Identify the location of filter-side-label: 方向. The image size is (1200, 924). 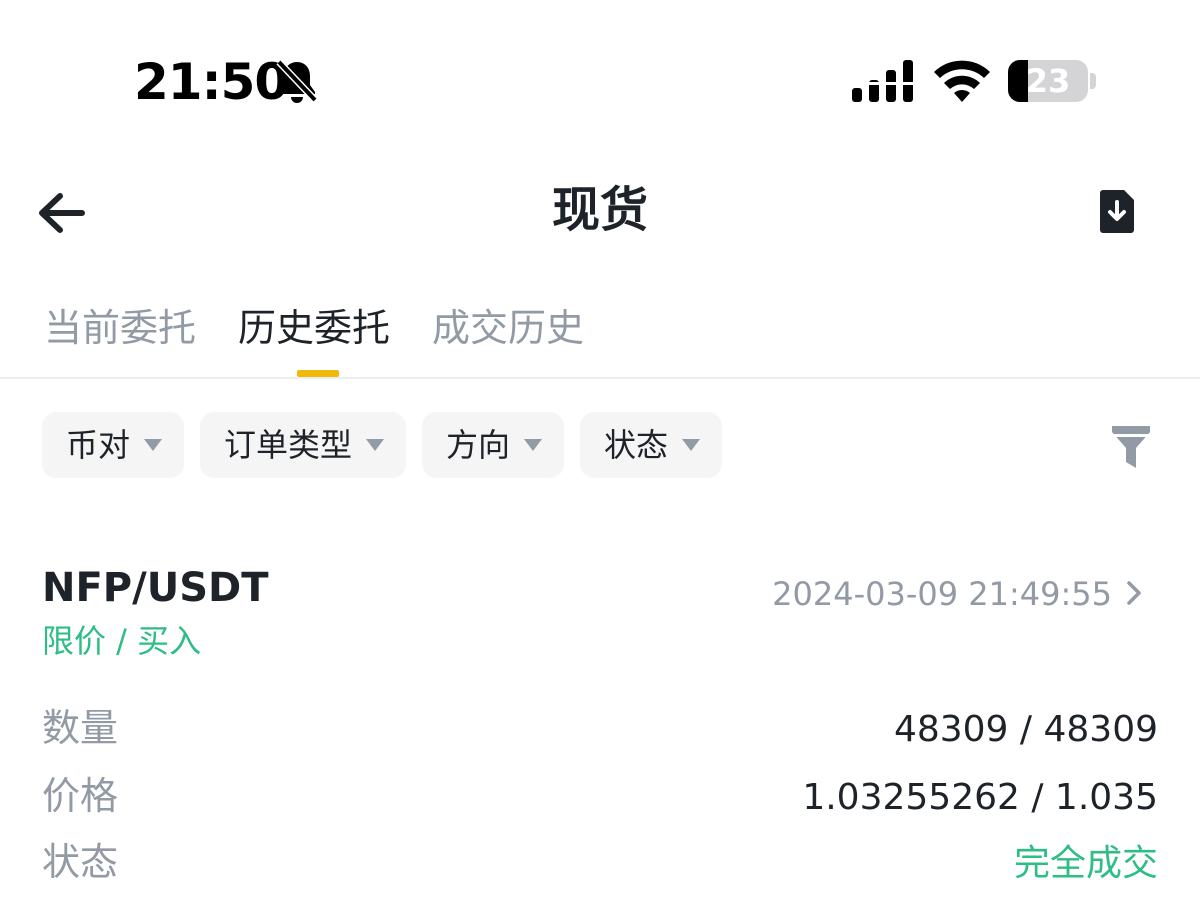
(478, 445).